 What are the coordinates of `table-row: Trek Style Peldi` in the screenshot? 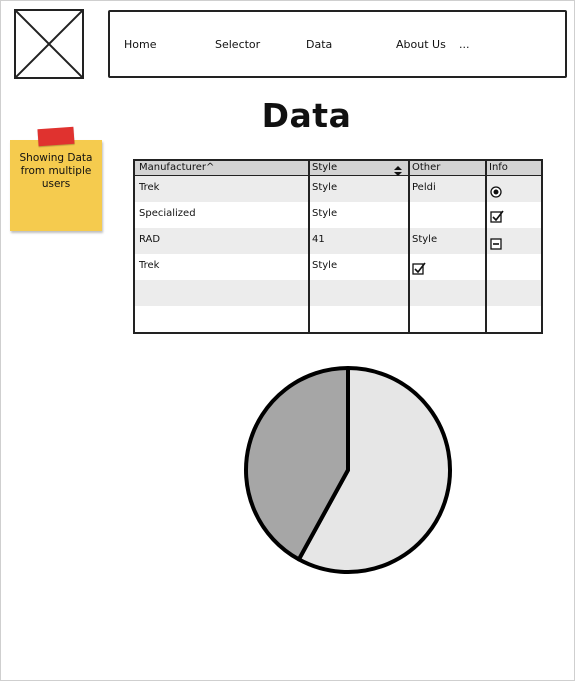 It's located at (338, 189).